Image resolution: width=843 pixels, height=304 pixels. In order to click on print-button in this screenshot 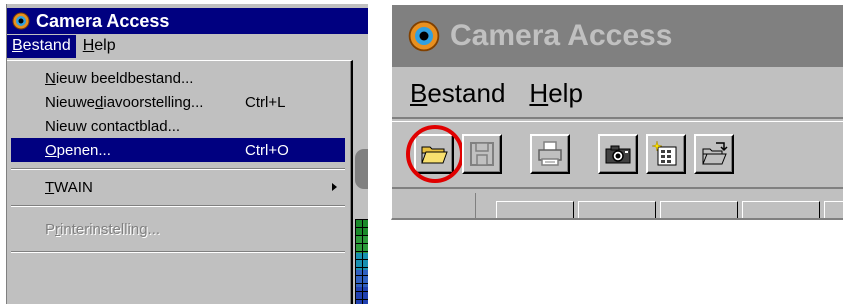, I will do `click(550, 154)`.